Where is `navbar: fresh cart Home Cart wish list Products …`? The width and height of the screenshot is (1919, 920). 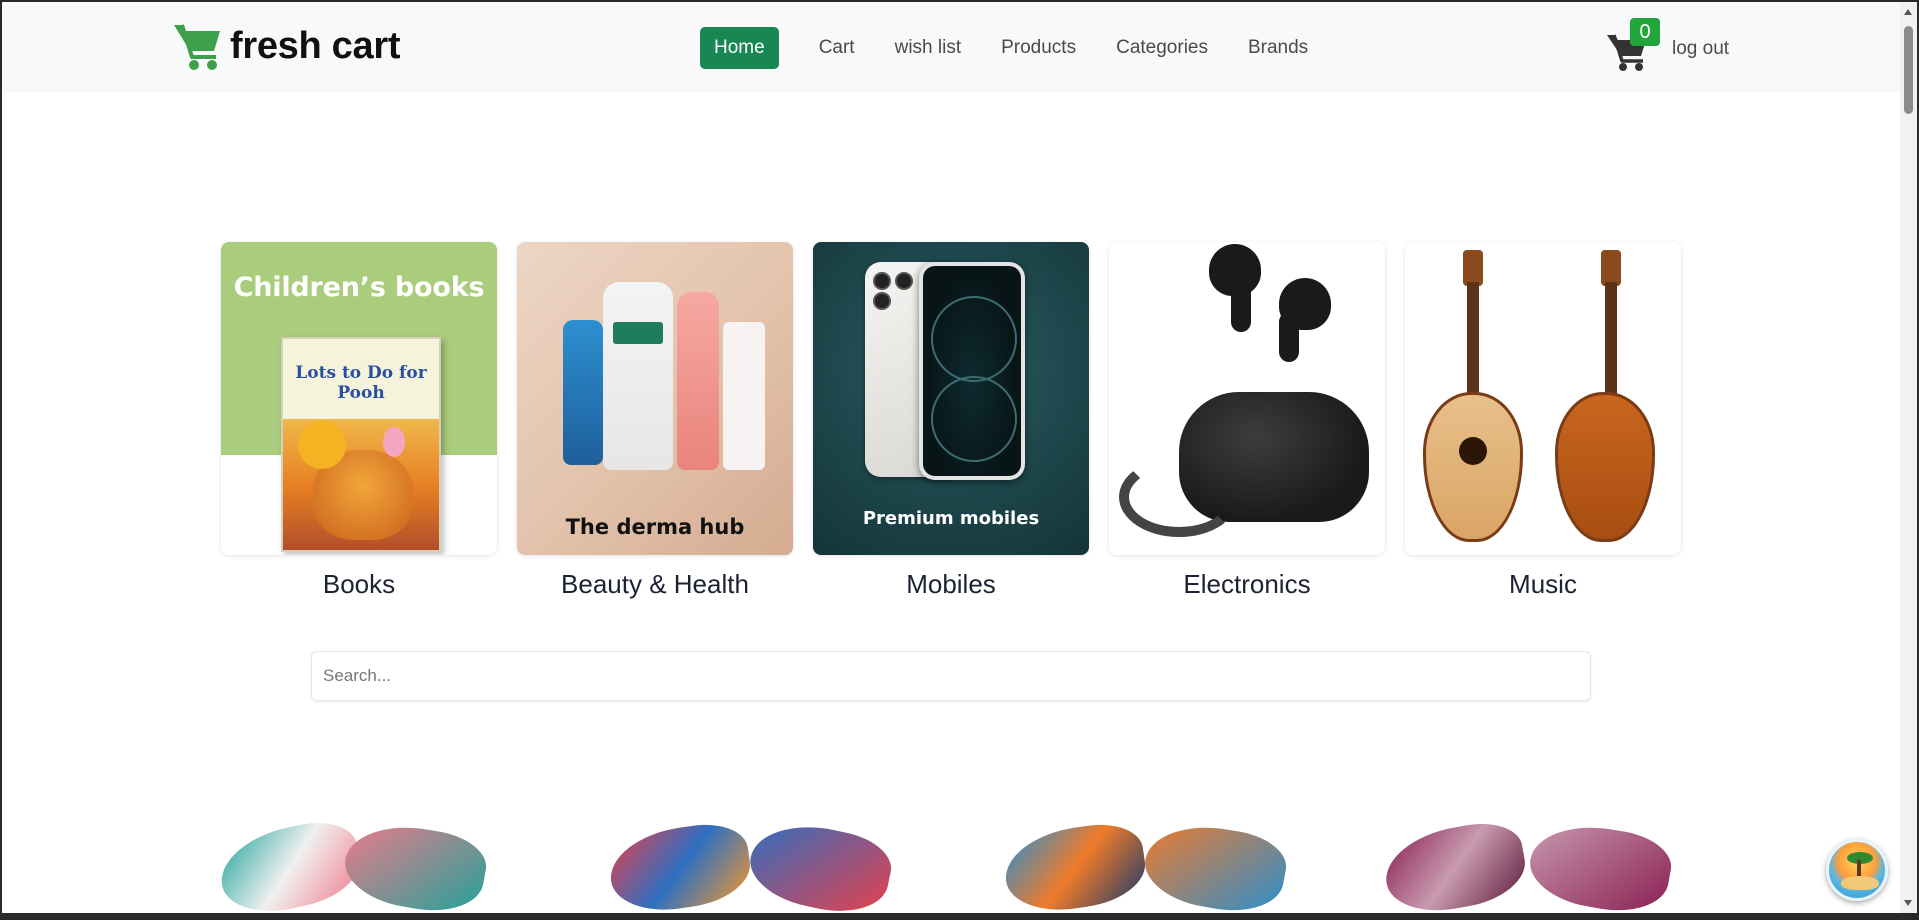 navbar: fresh cart Home Cart wish list Products … is located at coordinates (951, 45).